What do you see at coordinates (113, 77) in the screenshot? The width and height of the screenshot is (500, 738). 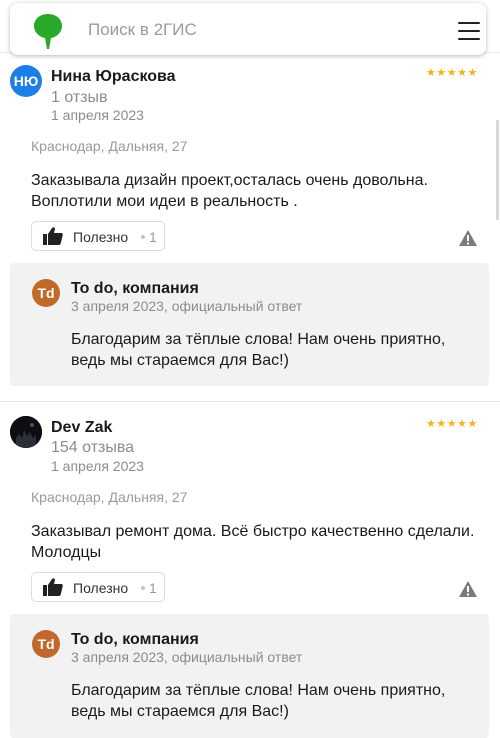 I see `author-name: Нина Юраскова` at bounding box center [113, 77].